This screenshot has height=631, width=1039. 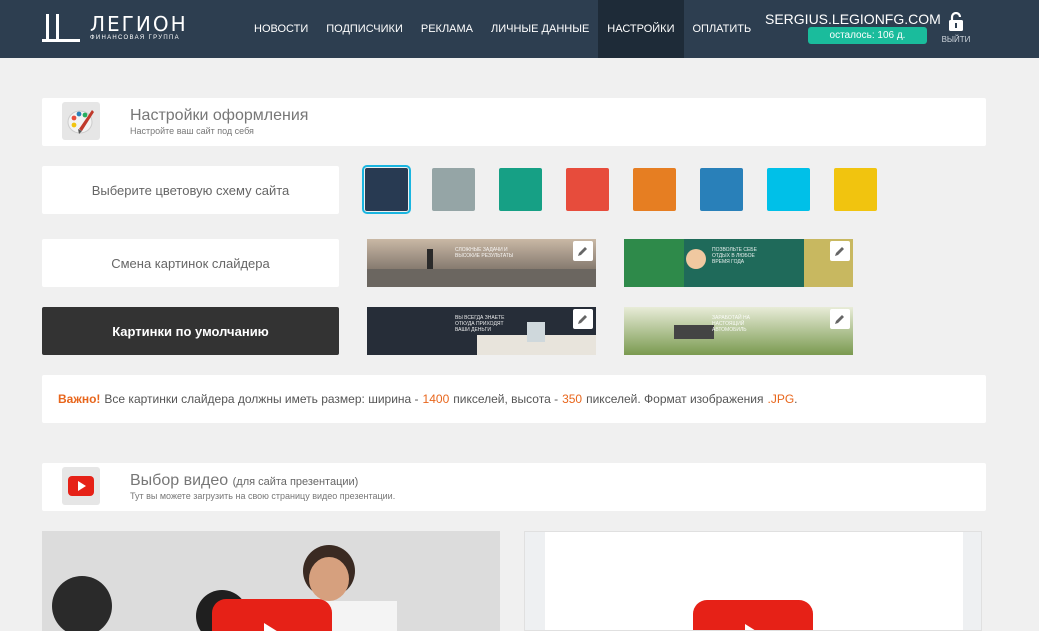 What do you see at coordinates (722, 29) in the screenshot?
I see `nav-pay: ОПЛАТИТЬ` at bounding box center [722, 29].